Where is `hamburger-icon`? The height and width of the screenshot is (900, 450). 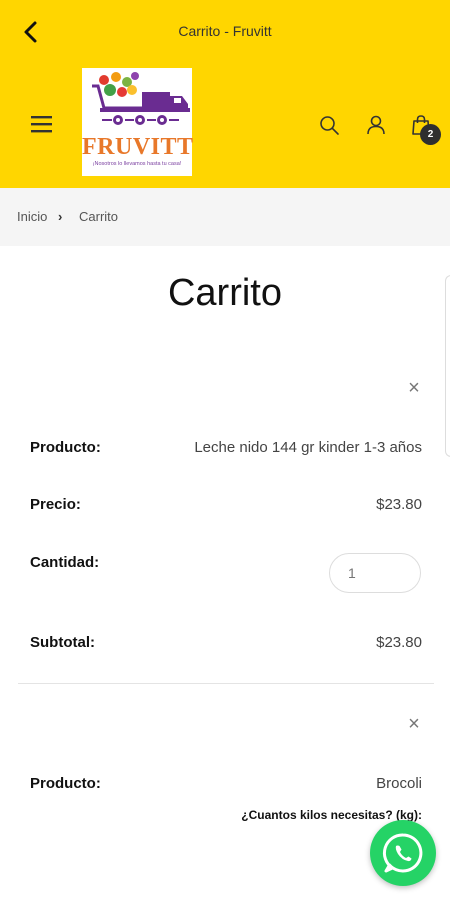 hamburger-icon is located at coordinates (41, 124).